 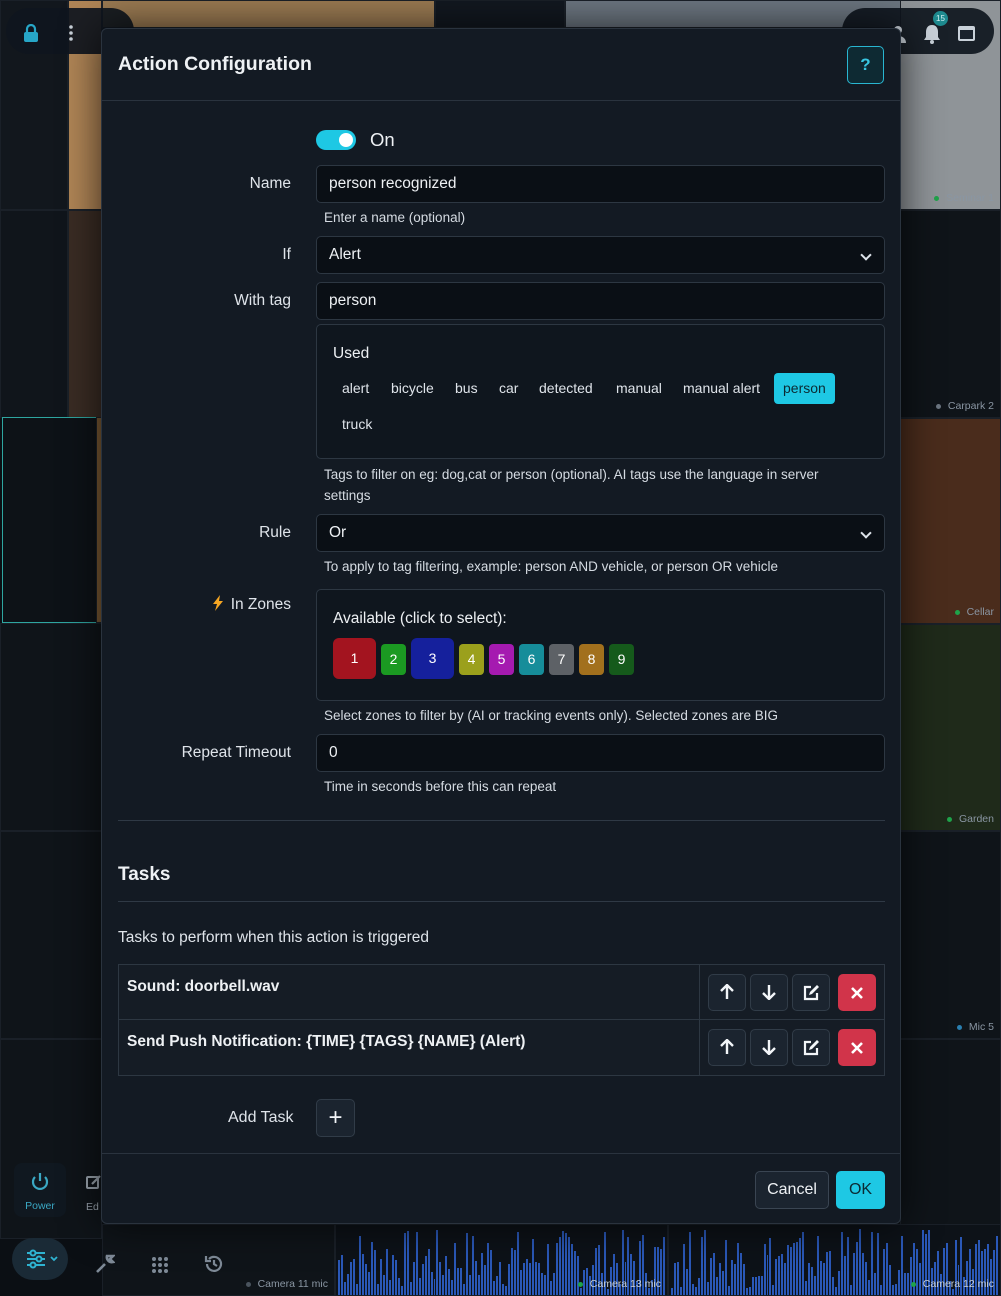 I want to click on if-select: Alert, so click(x=600, y=255).